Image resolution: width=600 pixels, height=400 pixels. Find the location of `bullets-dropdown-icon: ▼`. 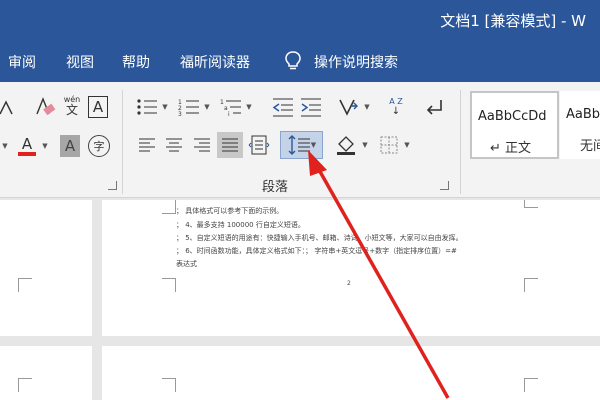

bullets-dropdown-icon: ▼ is located at coordinates (165, 107).